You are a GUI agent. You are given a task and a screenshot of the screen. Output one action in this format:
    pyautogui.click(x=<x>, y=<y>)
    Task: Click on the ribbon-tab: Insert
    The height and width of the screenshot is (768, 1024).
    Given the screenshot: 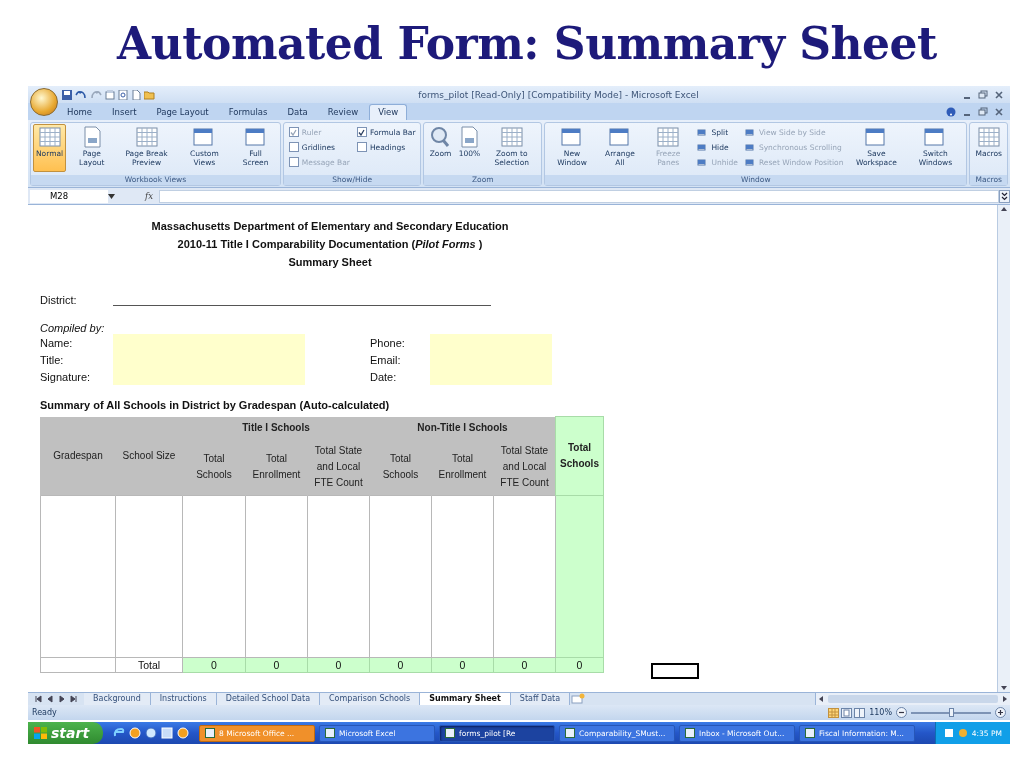 What is the action you would take?
    pyautogui.click(x=124, y=112)
    